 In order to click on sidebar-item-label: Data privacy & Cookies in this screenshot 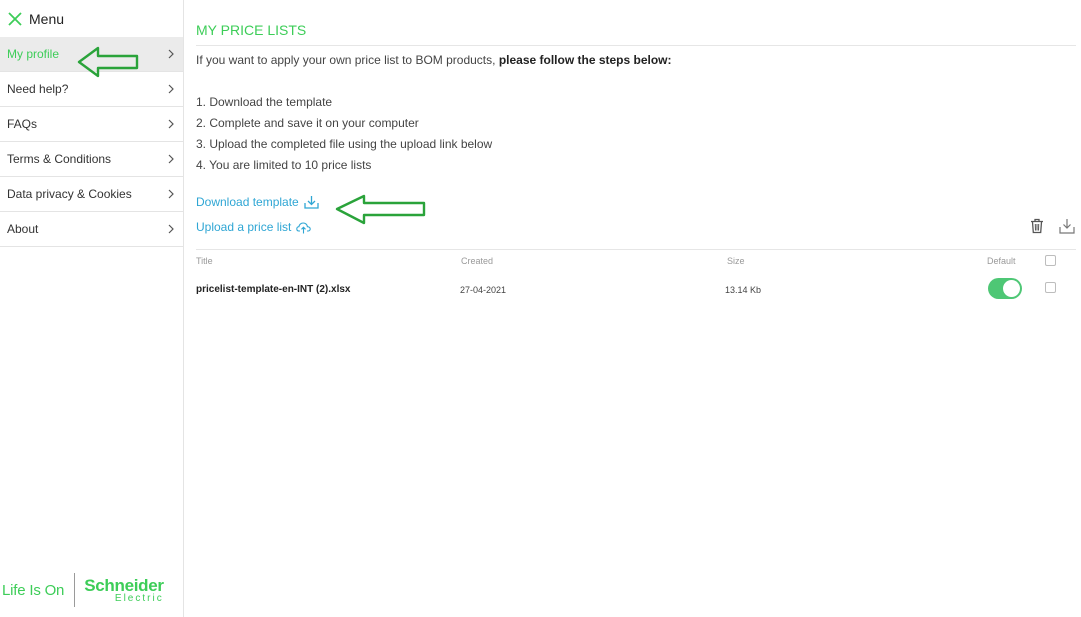, I will do `click(69, 194)`.